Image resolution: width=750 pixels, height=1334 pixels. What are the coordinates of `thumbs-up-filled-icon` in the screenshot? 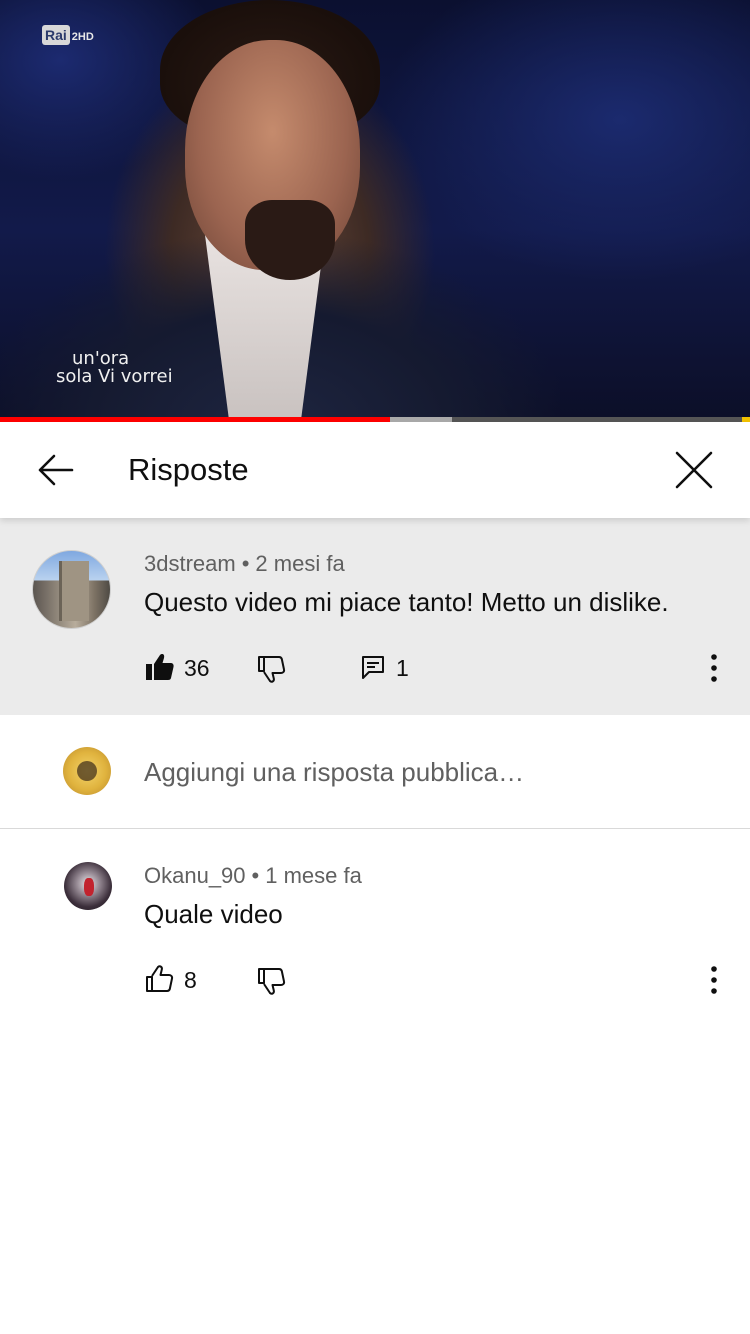 It's located at (160, 667).